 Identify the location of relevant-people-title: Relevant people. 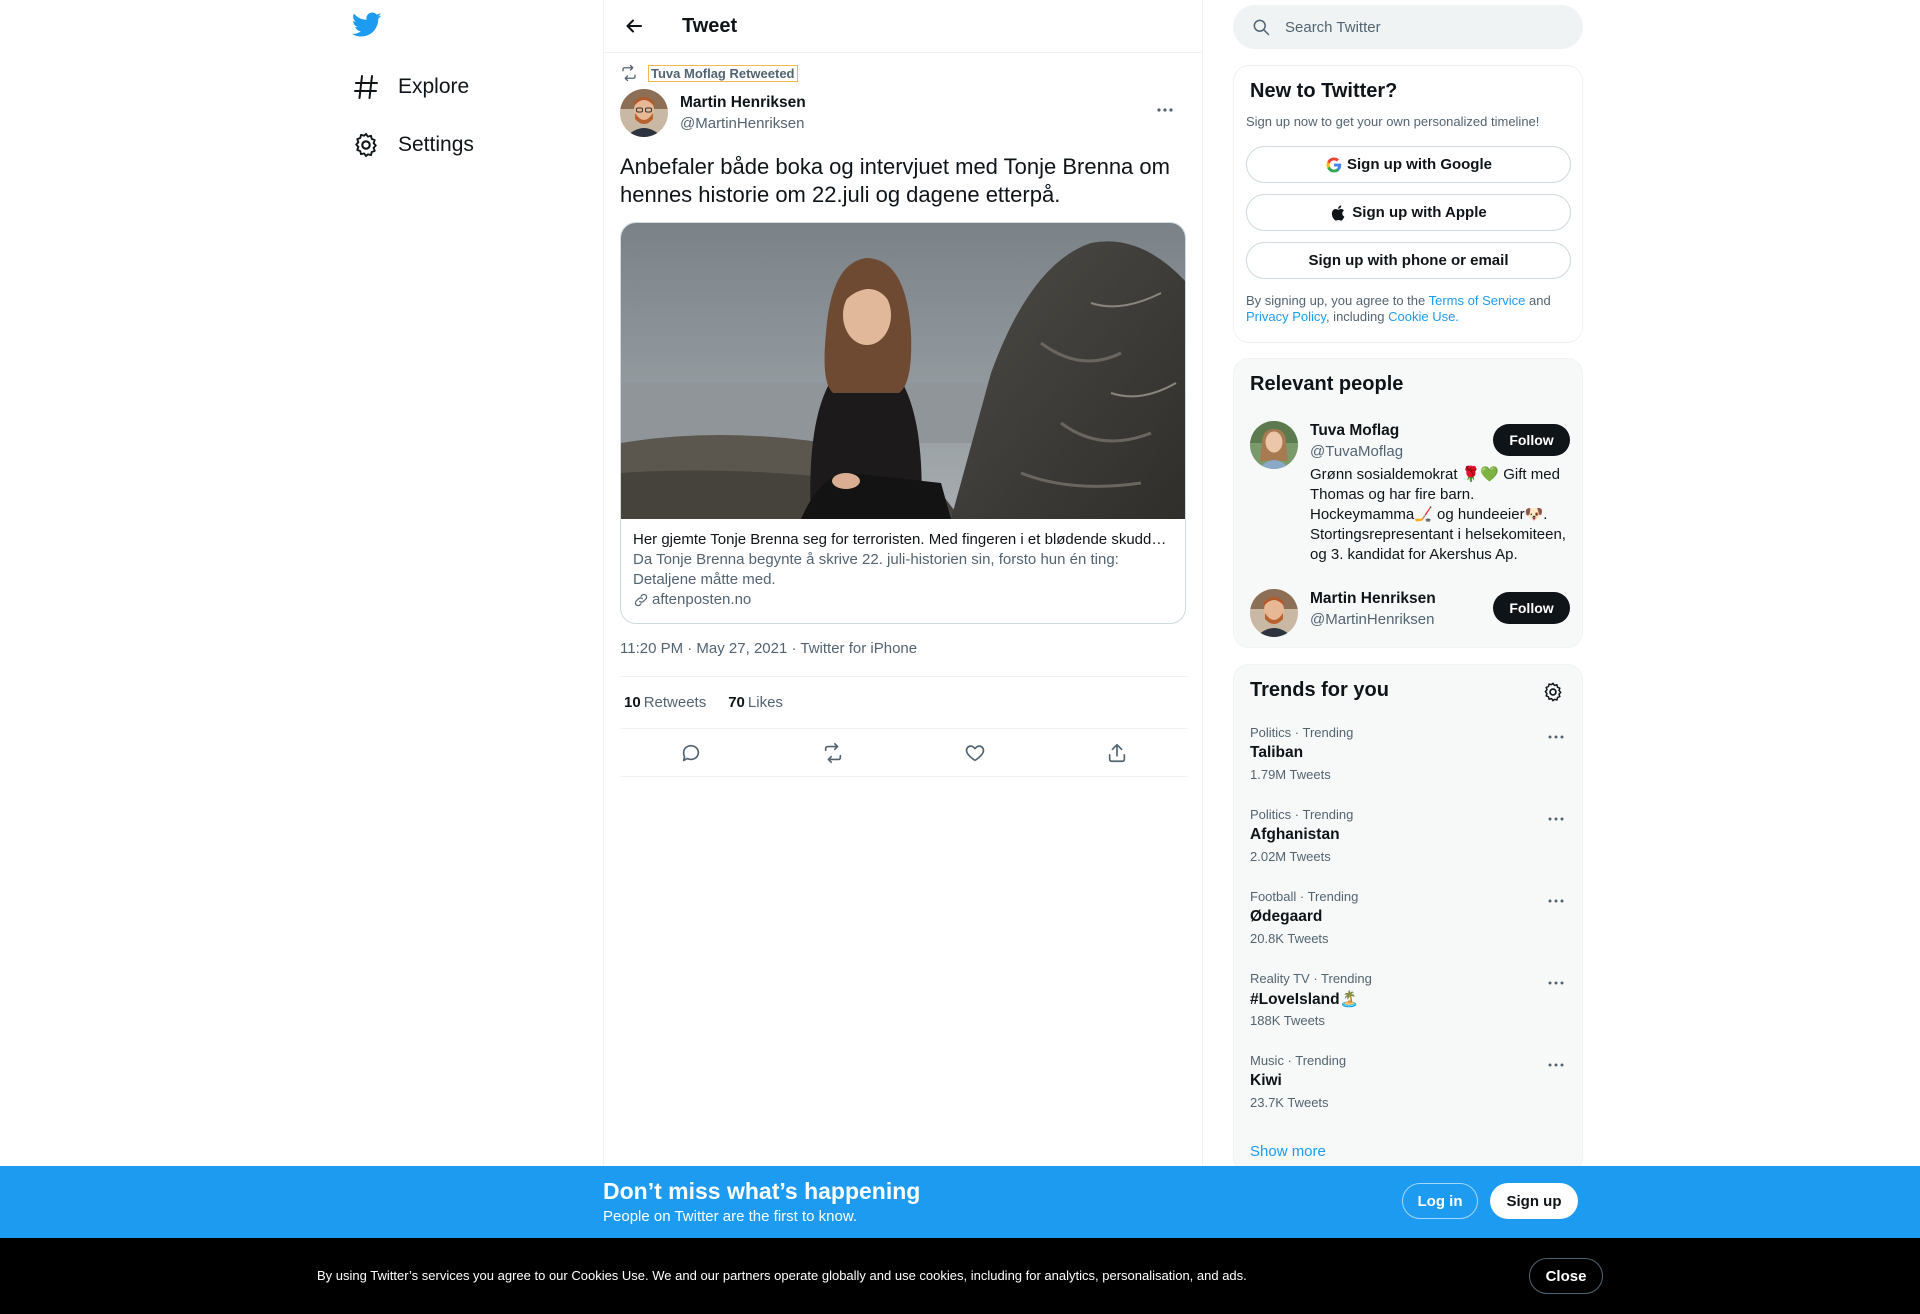
(1327, 384).